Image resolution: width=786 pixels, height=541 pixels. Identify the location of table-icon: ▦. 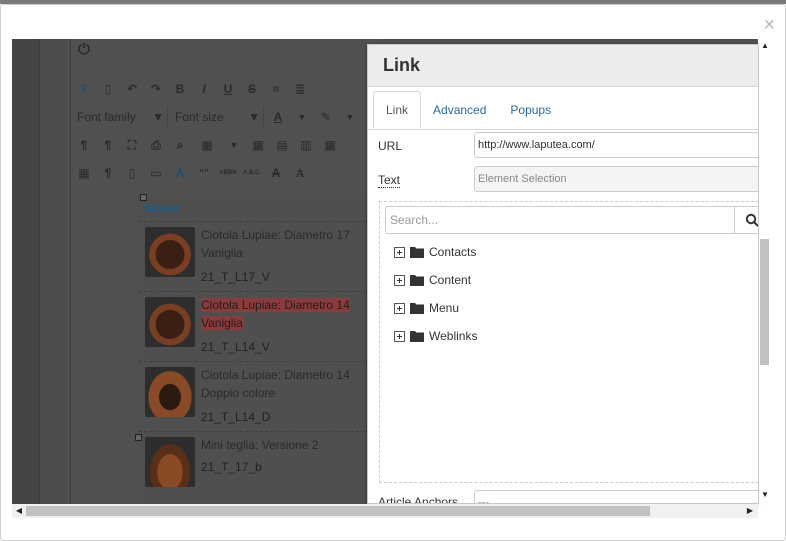
(207, 145).